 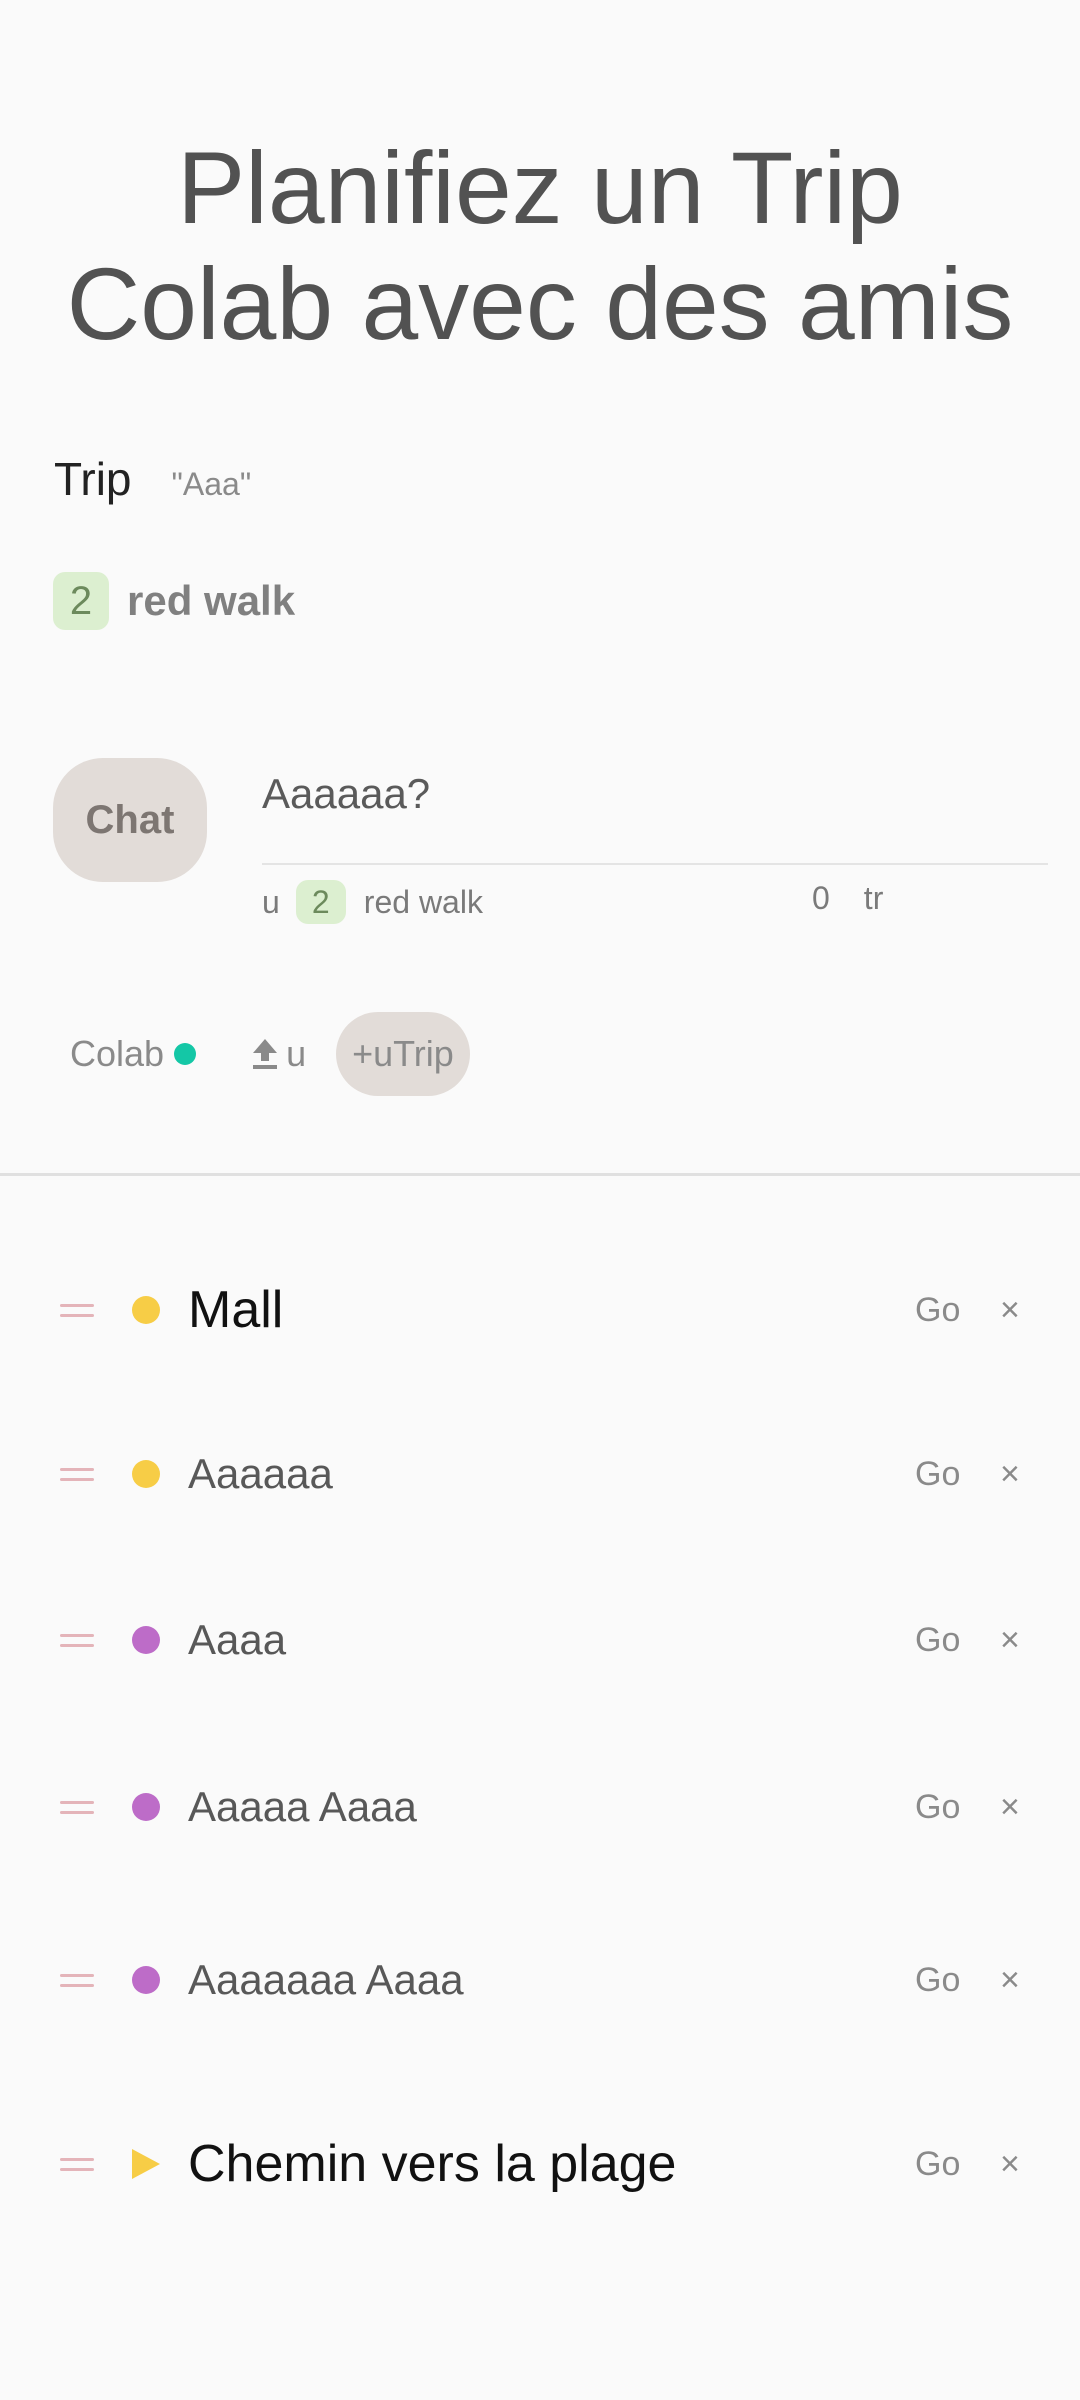 What do you see at coordinates (146, 2164) in the screenshot?
I see `route-triangle-icon` at bounding box center [146, 2164].